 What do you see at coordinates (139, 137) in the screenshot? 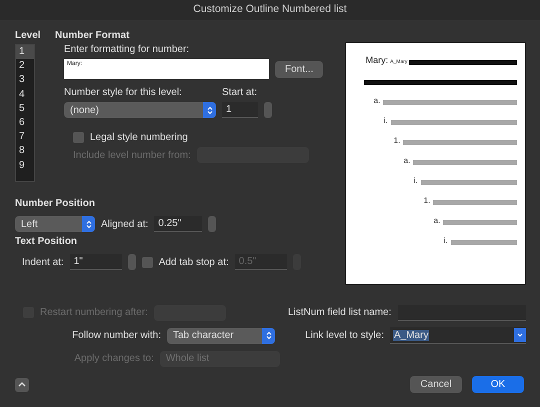
I see `legal-style-label: Legal style numbering` at bounding box center [139, 137].